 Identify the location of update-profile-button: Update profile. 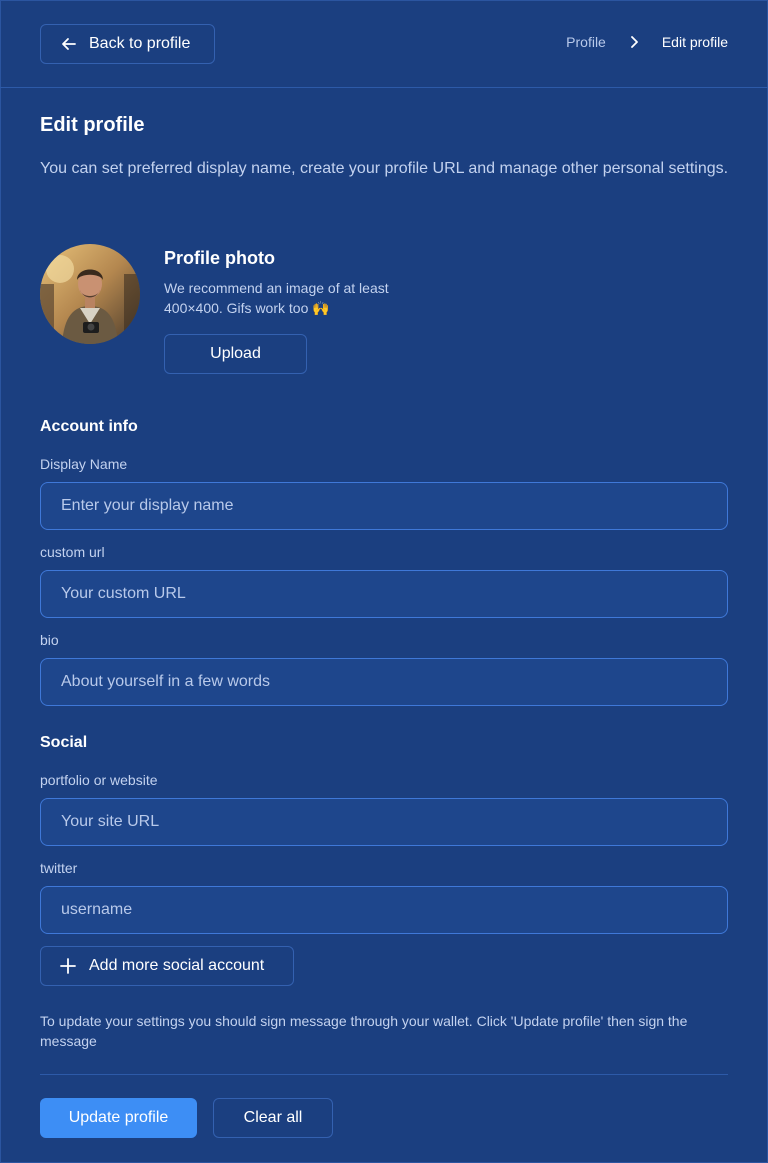
(118, 1118).